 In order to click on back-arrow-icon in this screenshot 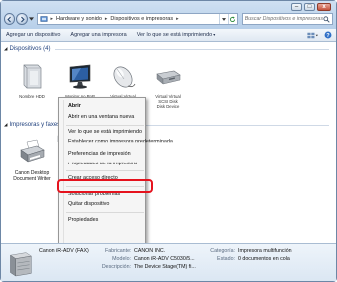, I will do `click(9, 19)`.